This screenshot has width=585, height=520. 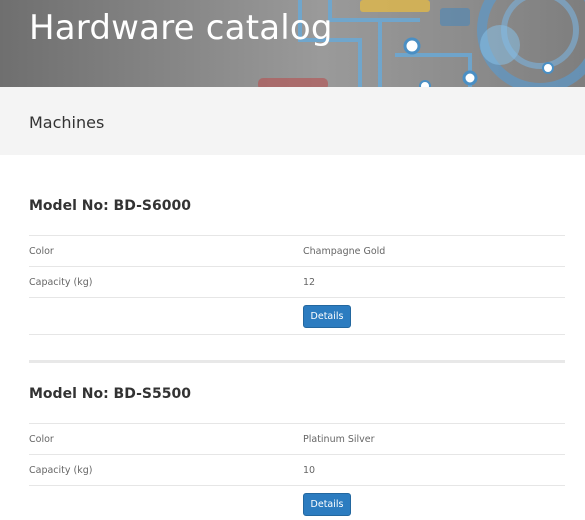 I want to click on spec-value: Platinum Silver, so click(x=339, y=439).